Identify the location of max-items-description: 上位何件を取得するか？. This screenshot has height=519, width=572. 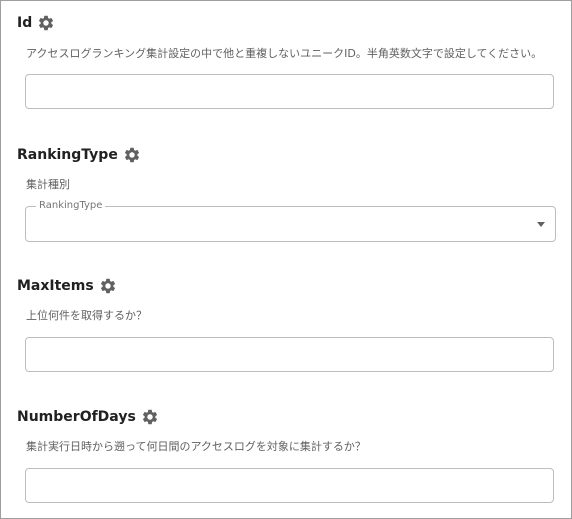
(86, 315).